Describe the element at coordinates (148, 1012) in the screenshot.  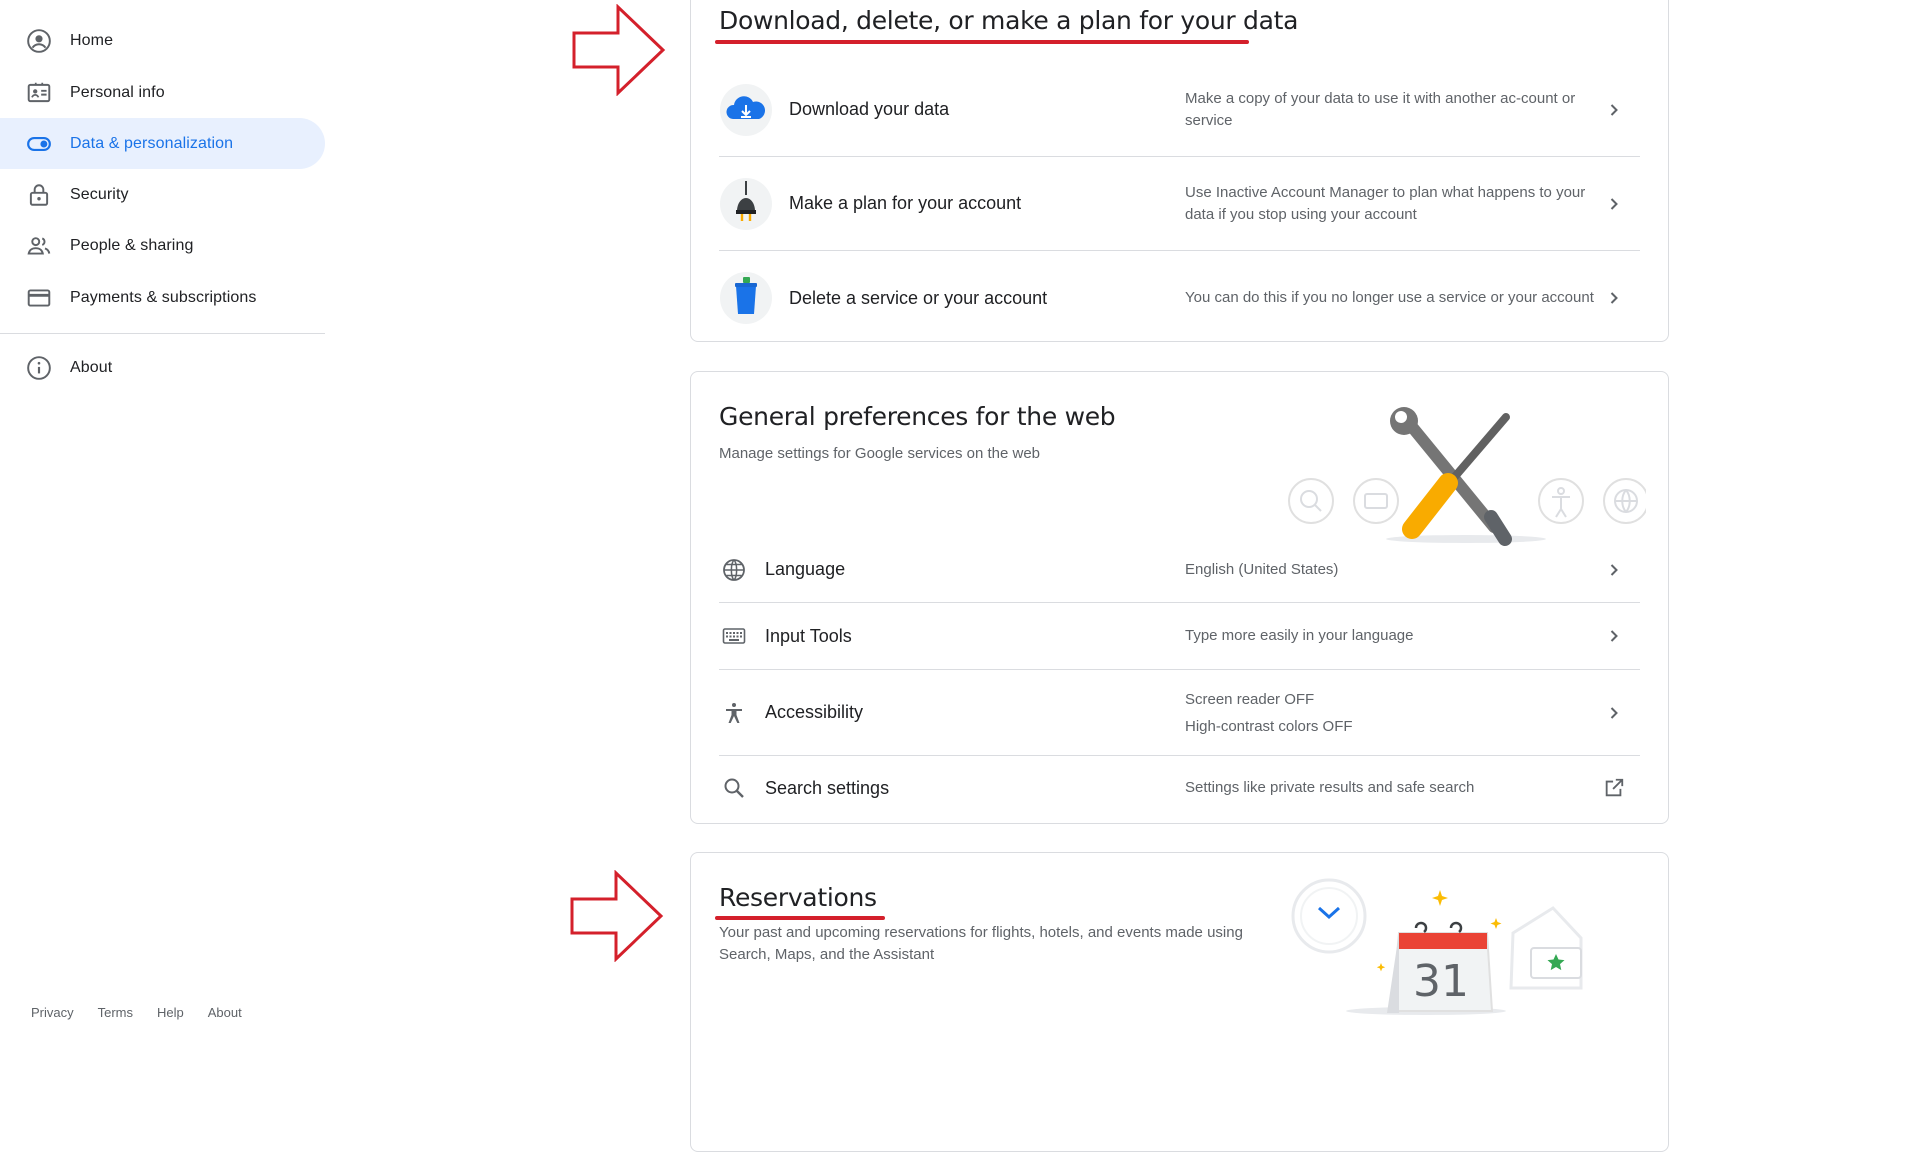
I see `footer-links: Privacy Terms Help About` at that location.